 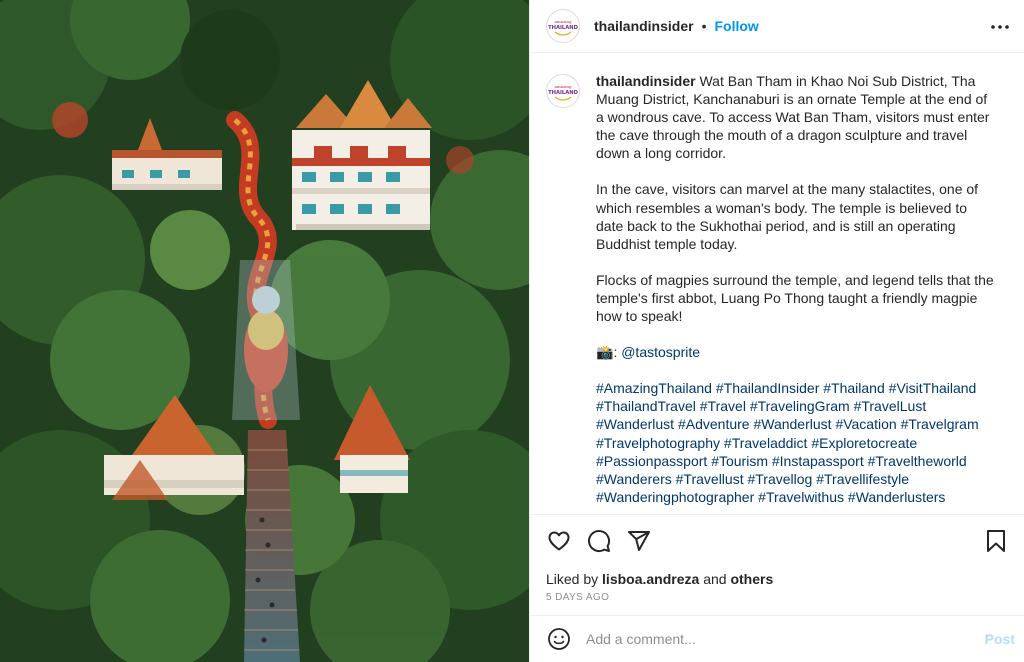 I want to click on post-comment-button: Post, so click(x=1000, y=639).